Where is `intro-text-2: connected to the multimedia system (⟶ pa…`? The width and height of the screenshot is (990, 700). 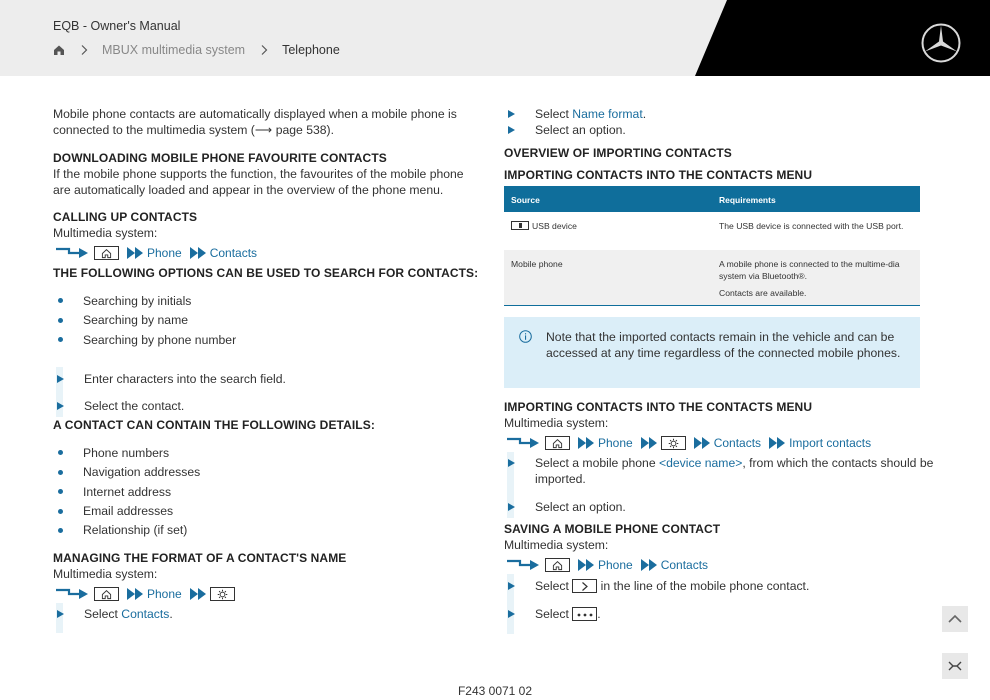
intro-text-2: connected to the multimedia system (⟶ pa… is located at coordinates (193, 130).